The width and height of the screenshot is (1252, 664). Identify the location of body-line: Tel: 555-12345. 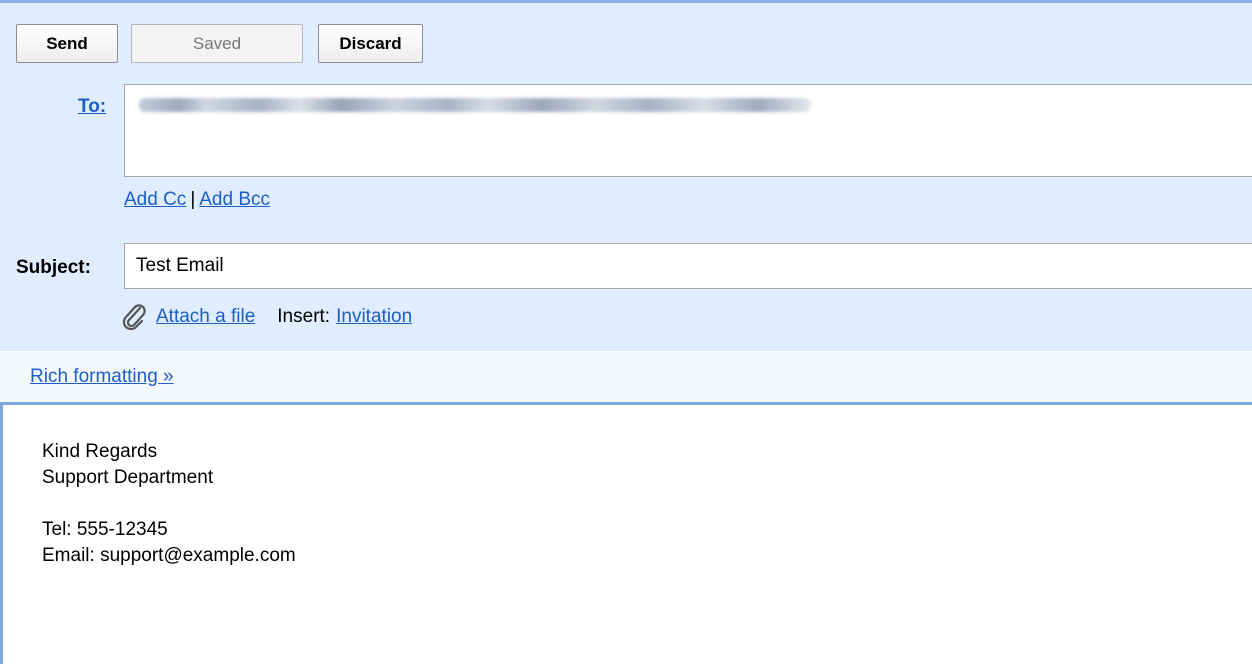
(105, 529).